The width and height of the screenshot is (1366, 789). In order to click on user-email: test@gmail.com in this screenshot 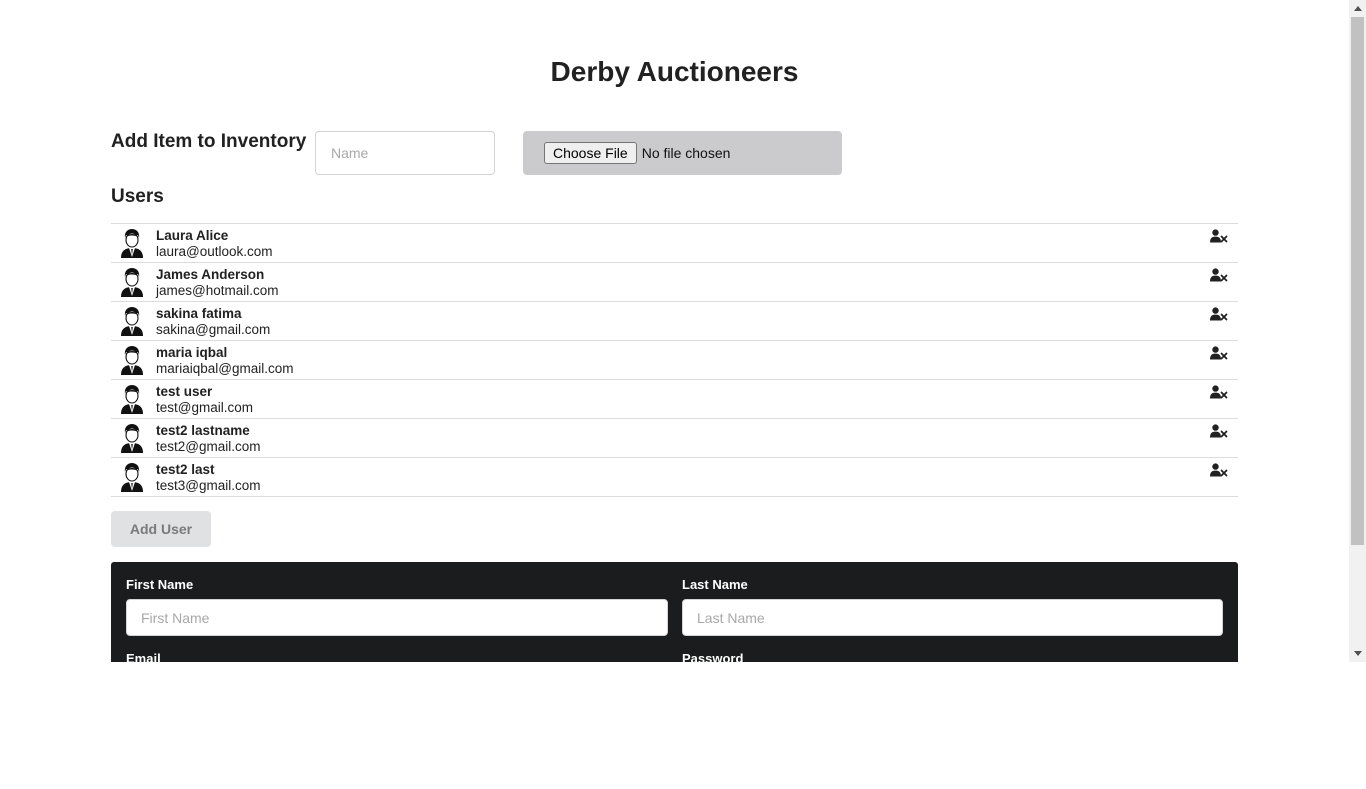, I will do `click(204, 407)`.